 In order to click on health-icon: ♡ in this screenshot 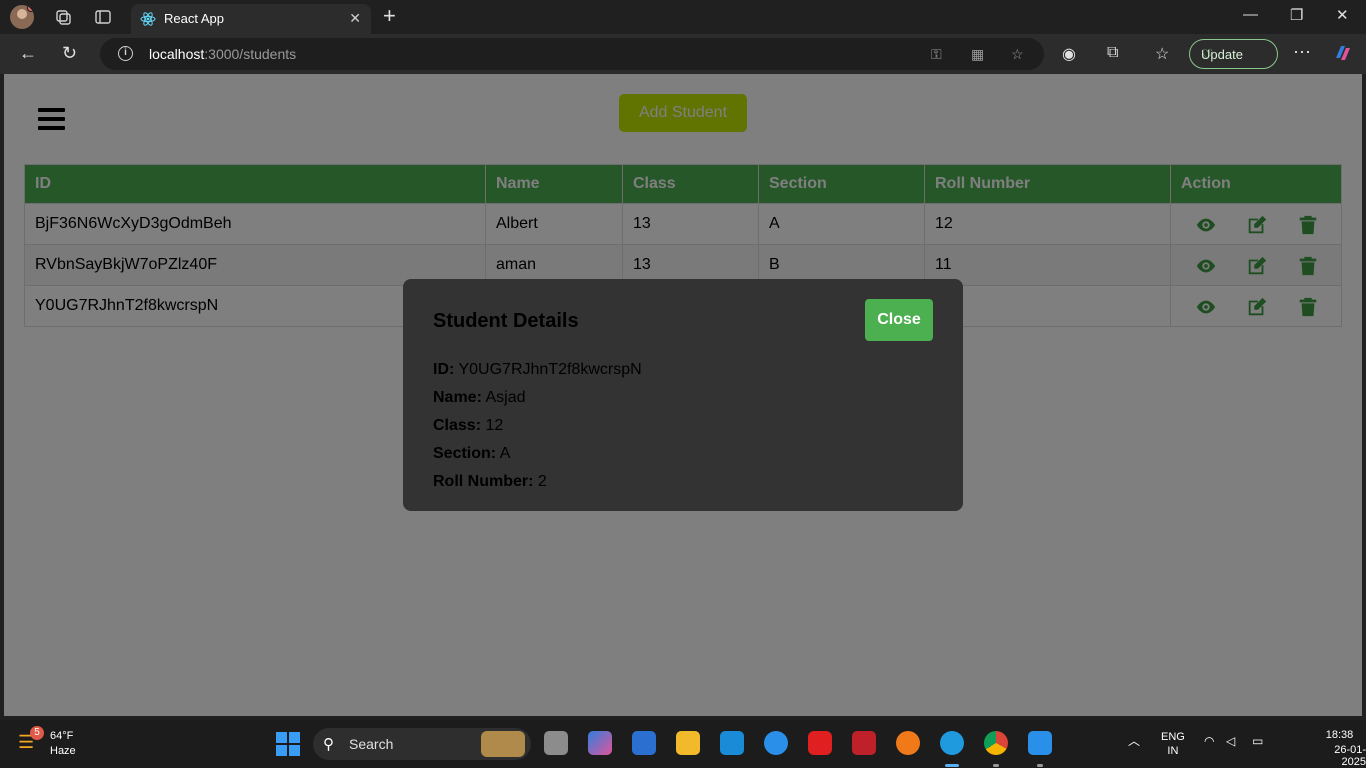, I will do `click(1207, 54)`.